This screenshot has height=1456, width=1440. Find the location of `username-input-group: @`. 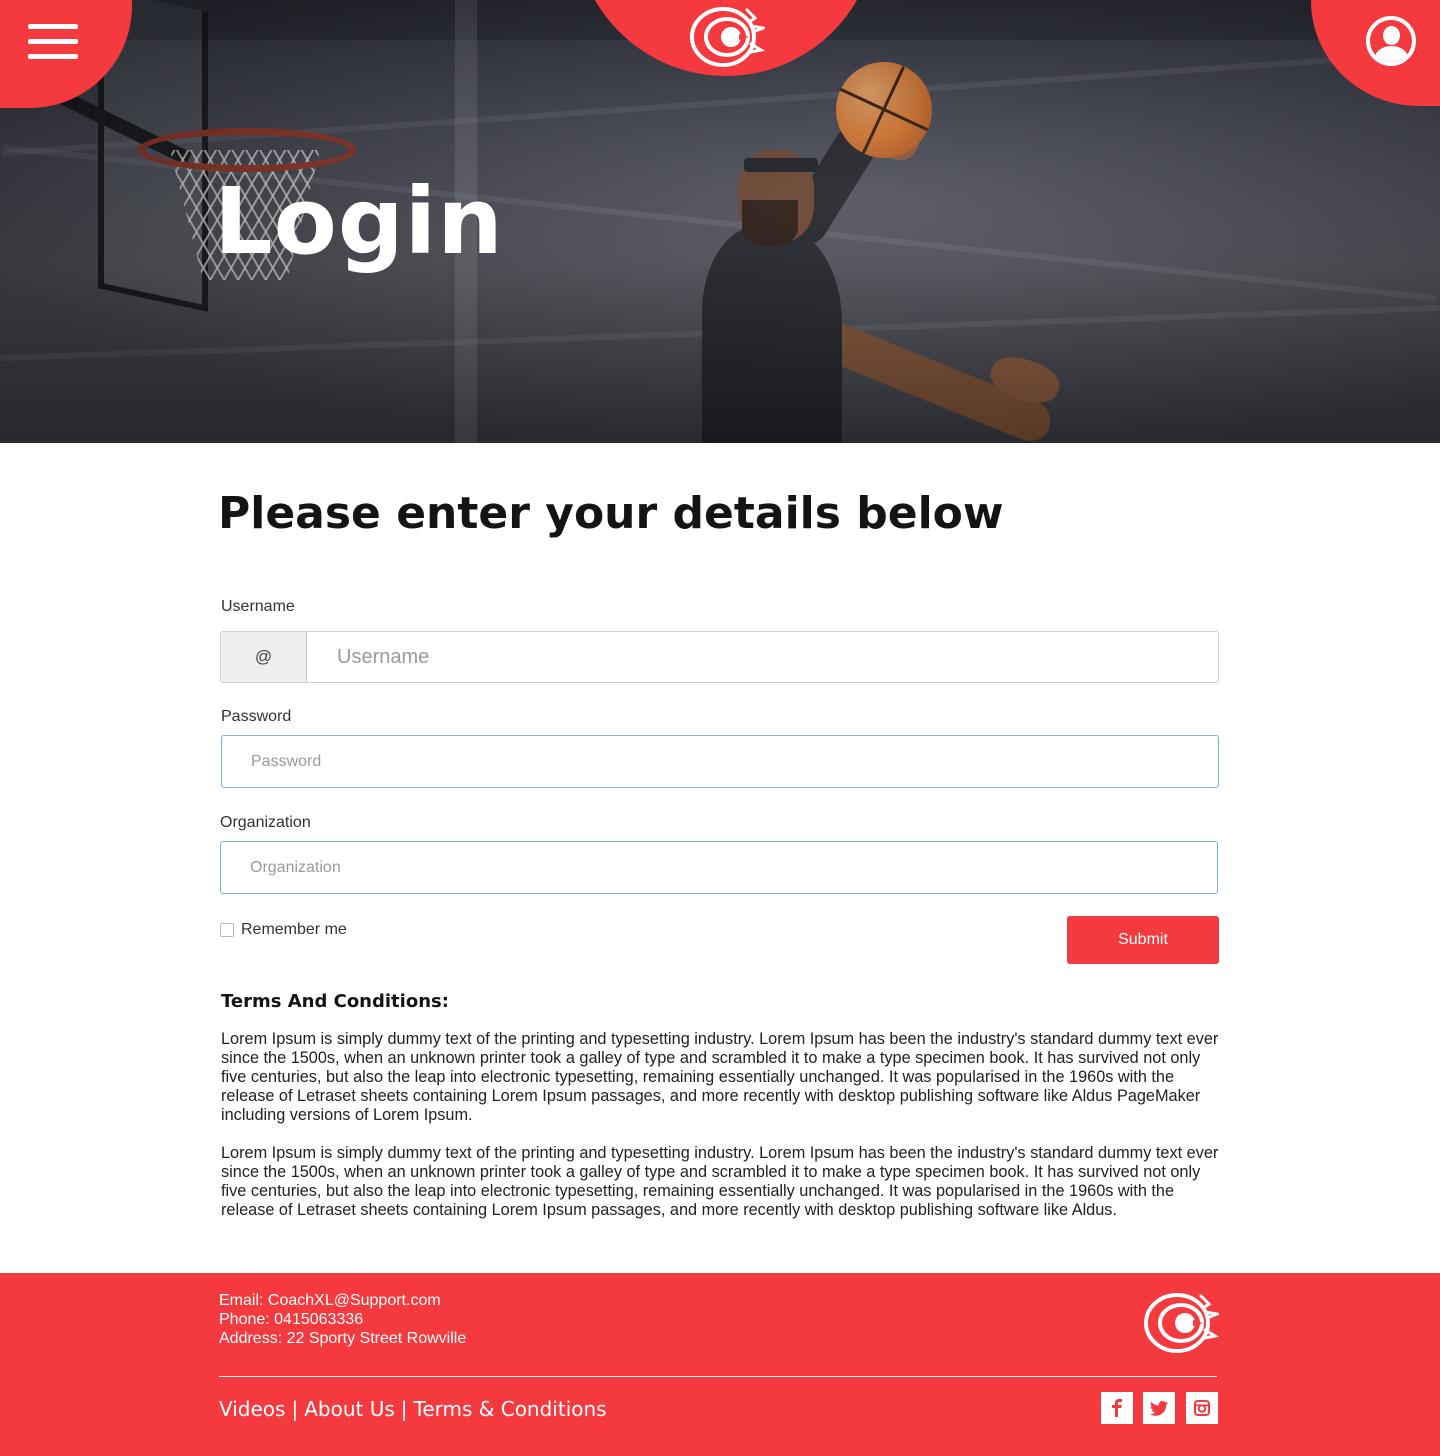

username-input-group: @ is located at coordinates (719, 657).